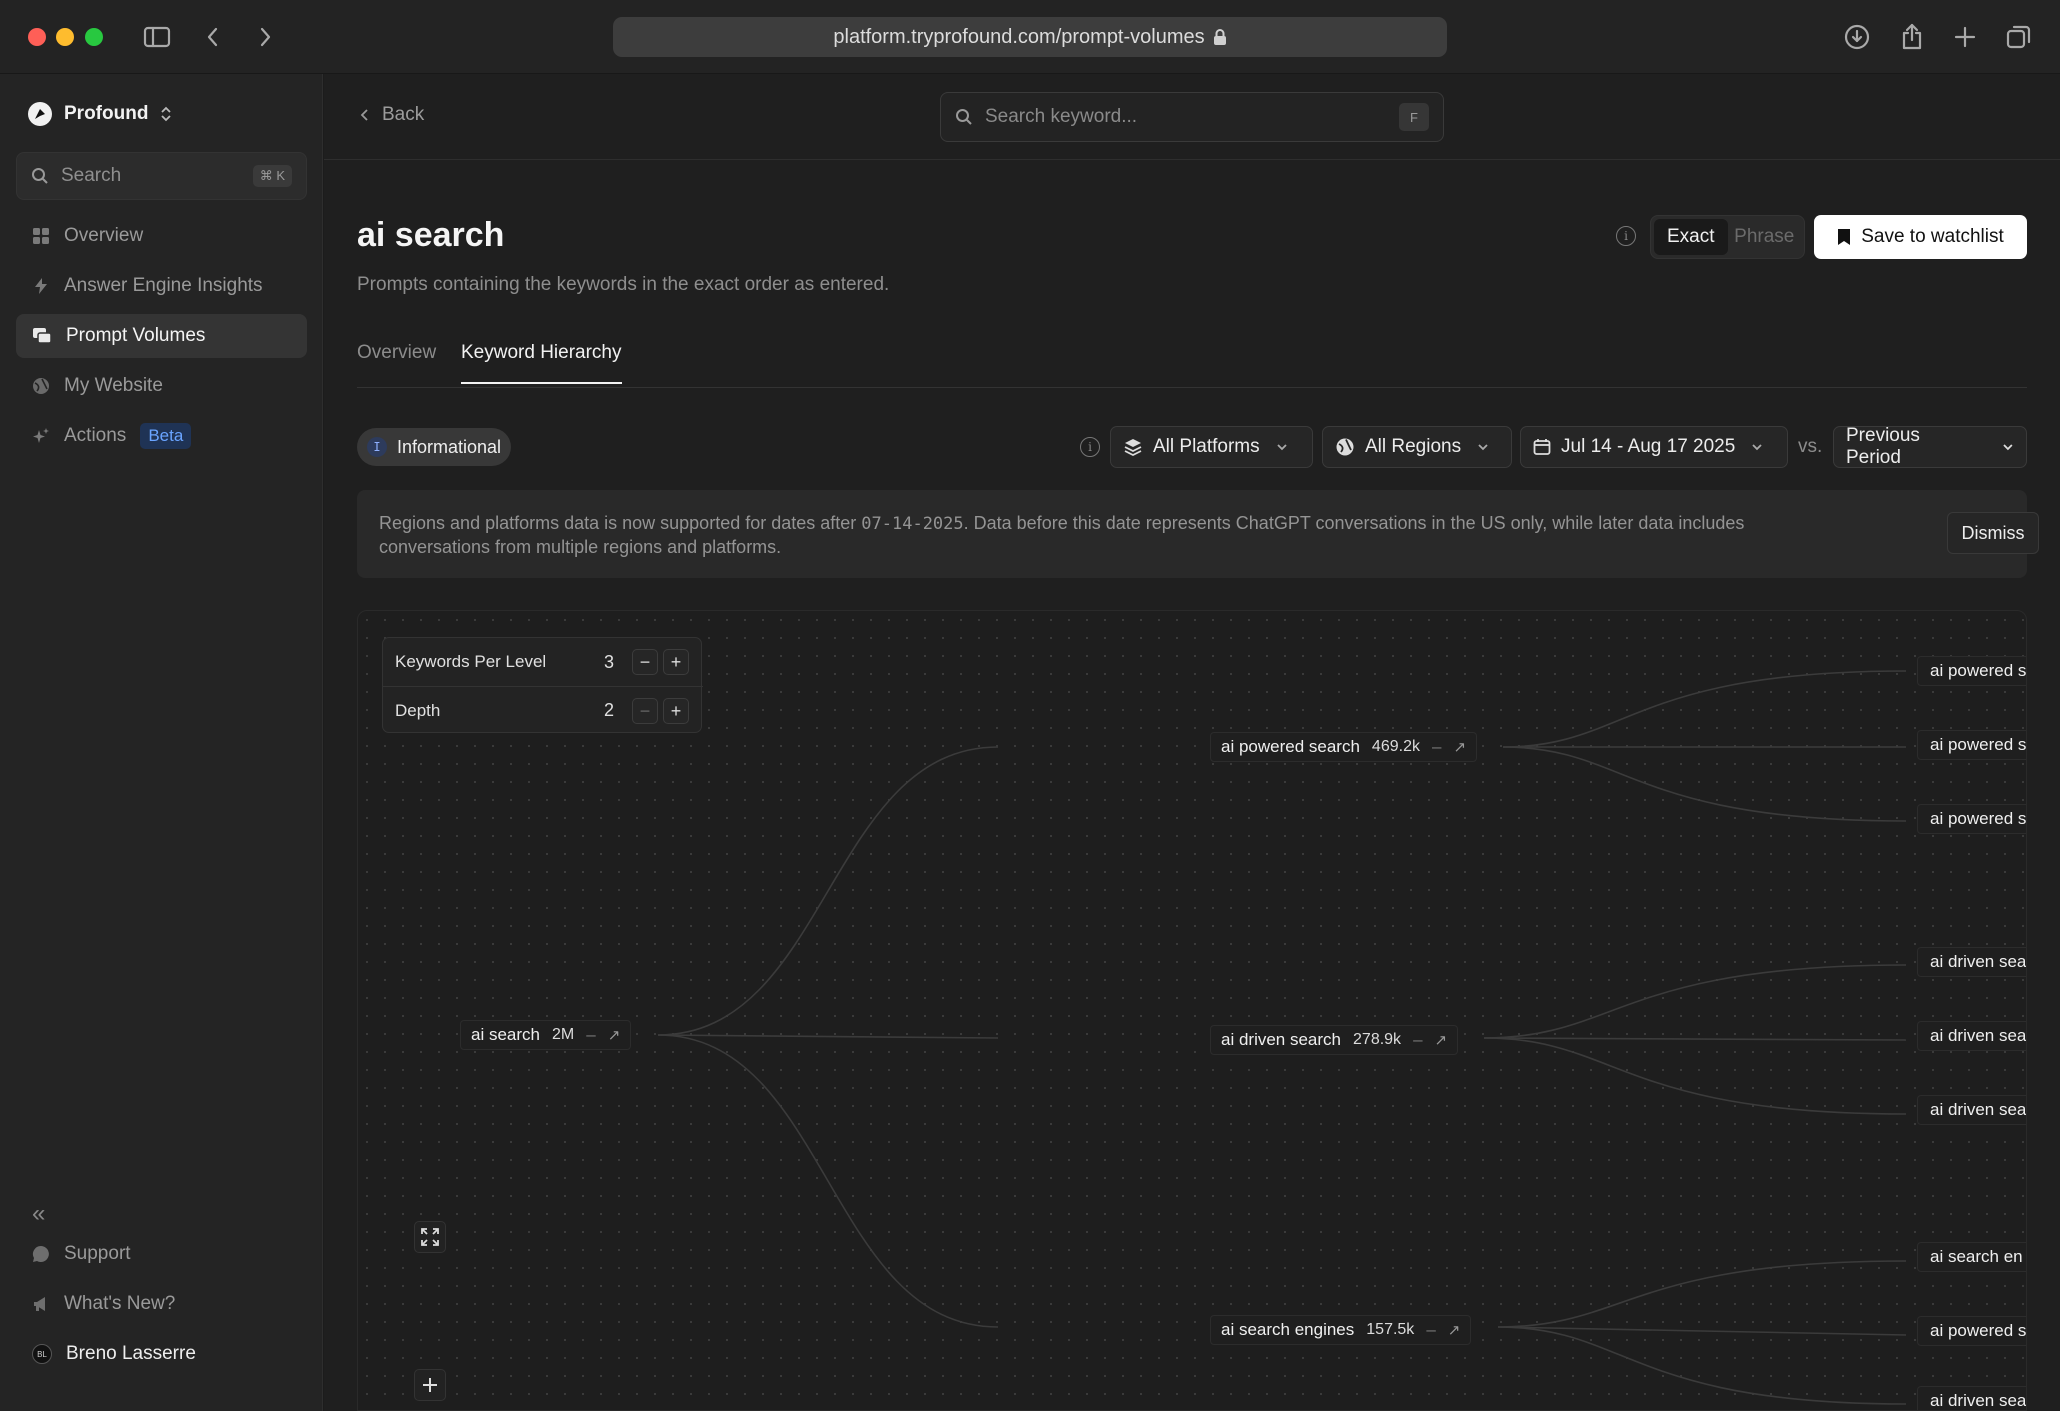  What do you see at coordinates (166, 114) in the screenshot?
I see `chevron-updown-icon` at bounding box center [166, 114].